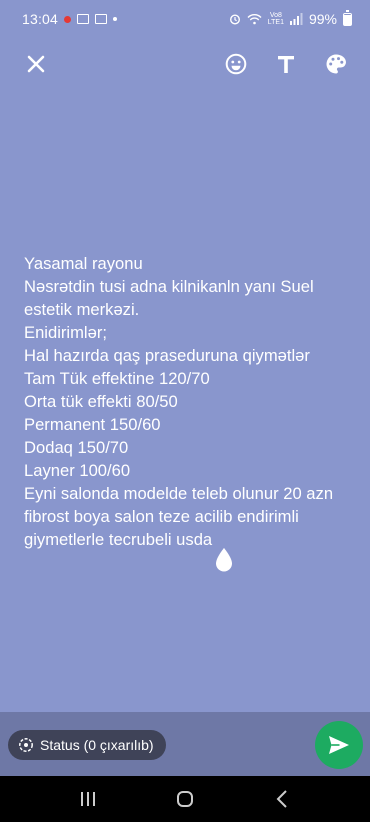 The width and height of the screenshot is (370, 822). I want to click on gallery-notification-icon, so click(83, 19).